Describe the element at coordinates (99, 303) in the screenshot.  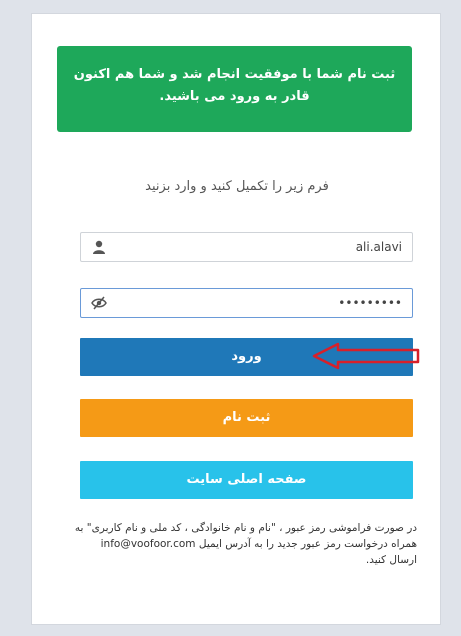
I see `eye-slash-icon` at that location.